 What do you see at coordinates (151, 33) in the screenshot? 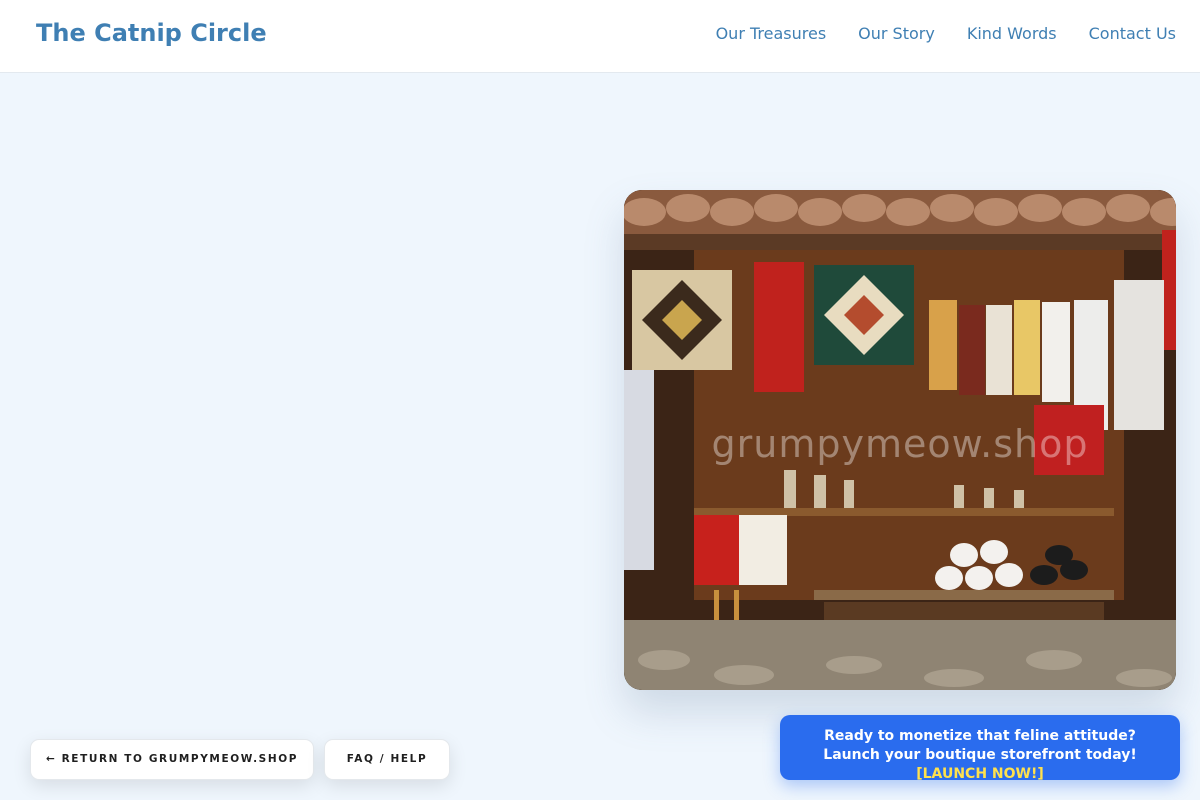
I see `brand-logo-link: The Catnip Circle` at bounding box center [151, 33].